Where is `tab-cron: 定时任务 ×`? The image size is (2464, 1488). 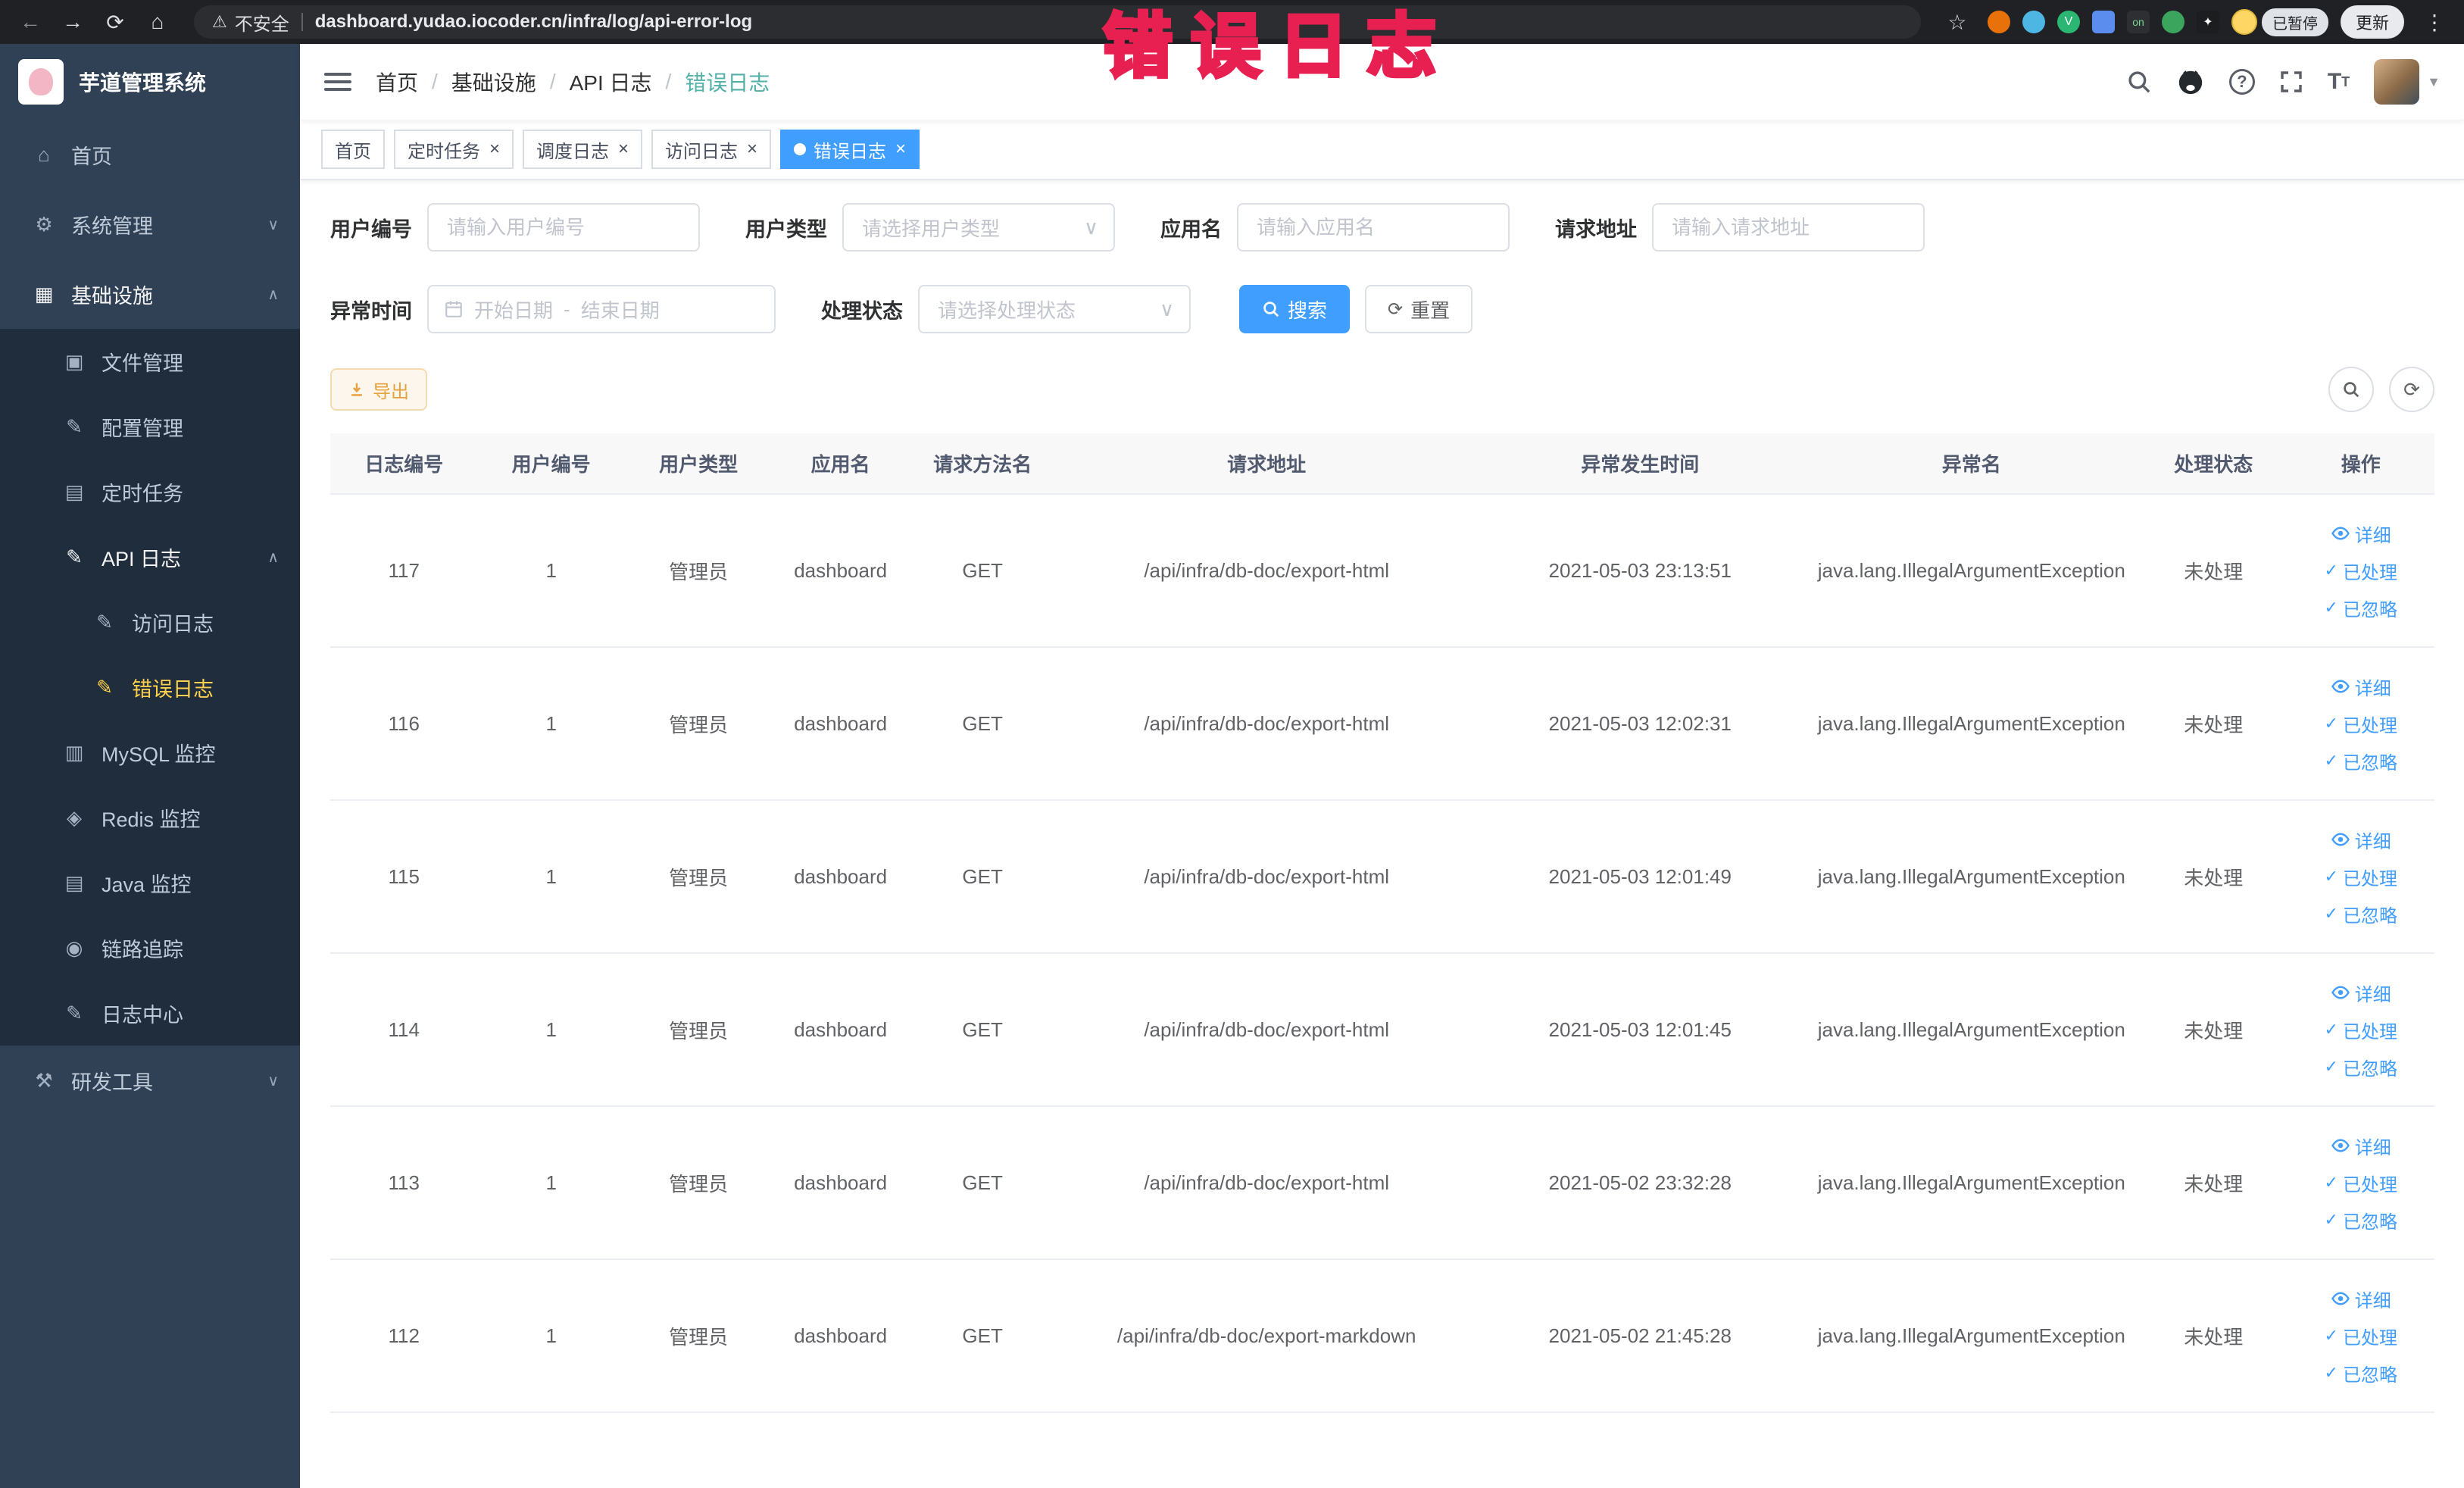 tab-cron: 定时任务 × is located at coordinates (454, 149).